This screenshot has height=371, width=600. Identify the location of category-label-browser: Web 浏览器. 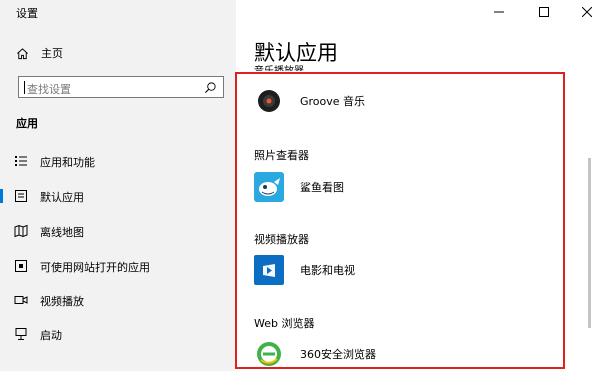
(284, 323).